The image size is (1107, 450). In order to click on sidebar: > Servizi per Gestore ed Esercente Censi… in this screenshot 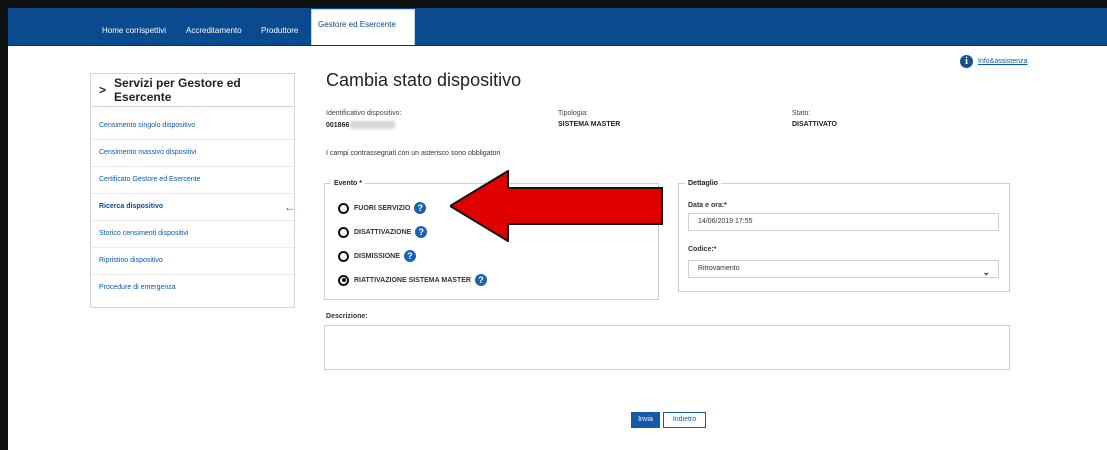, I will do `click(193, 190)`.